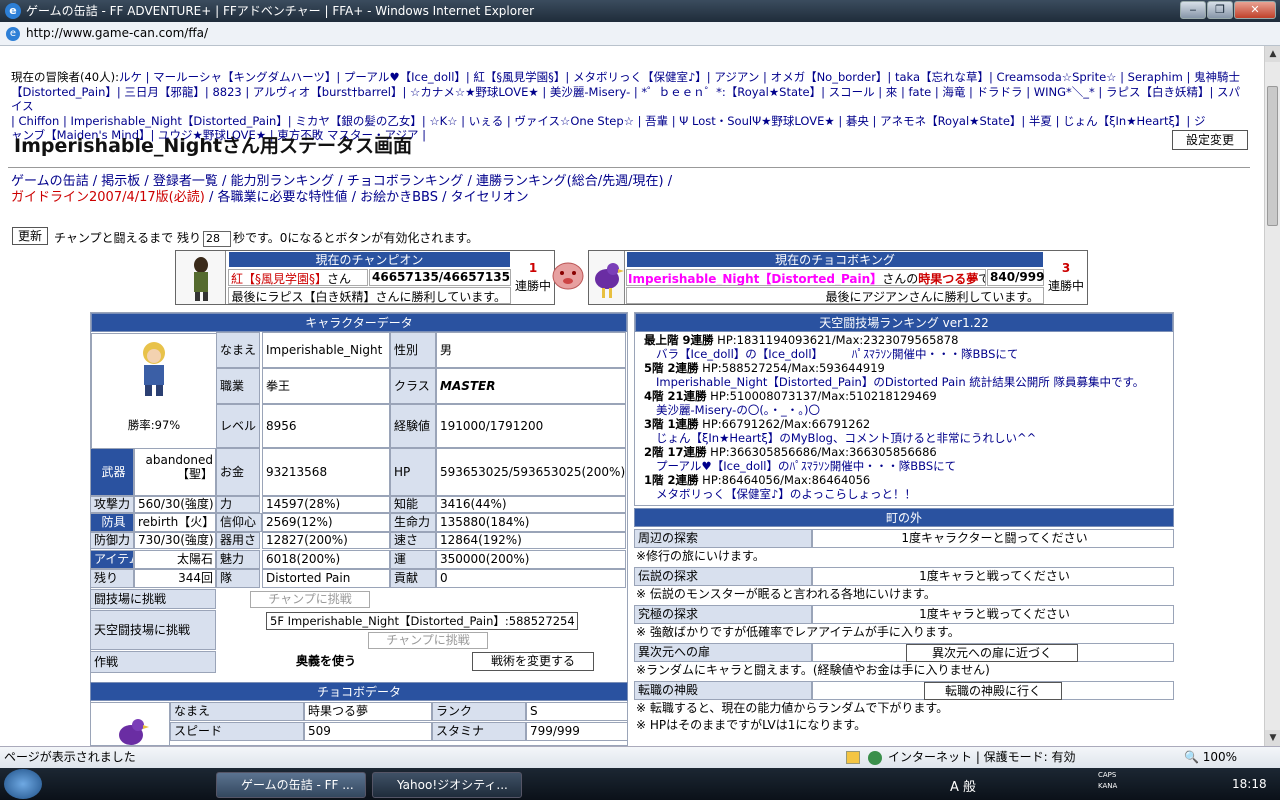 This screenshot has height=800, width=1280. Describe the element at coordinates (108, 197) in the screenshot. I see `guideline-link: ガイドライン2007/4/17版(必読)` at that location.